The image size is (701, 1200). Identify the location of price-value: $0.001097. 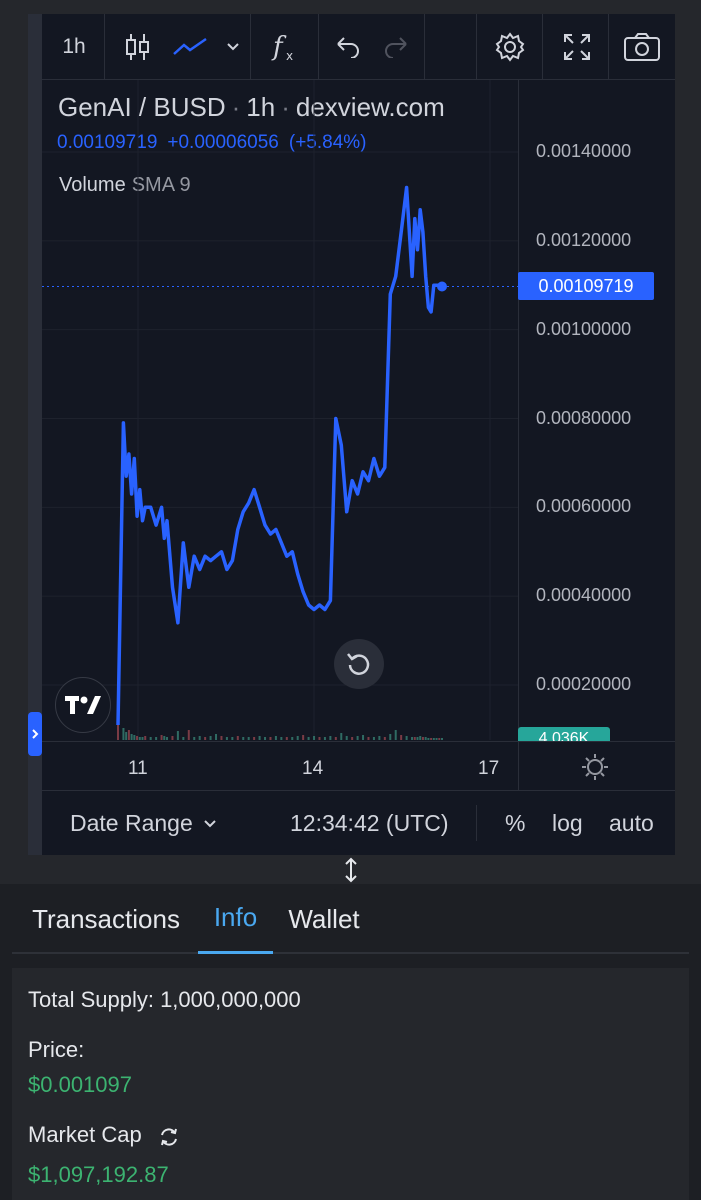
(80, 1084).